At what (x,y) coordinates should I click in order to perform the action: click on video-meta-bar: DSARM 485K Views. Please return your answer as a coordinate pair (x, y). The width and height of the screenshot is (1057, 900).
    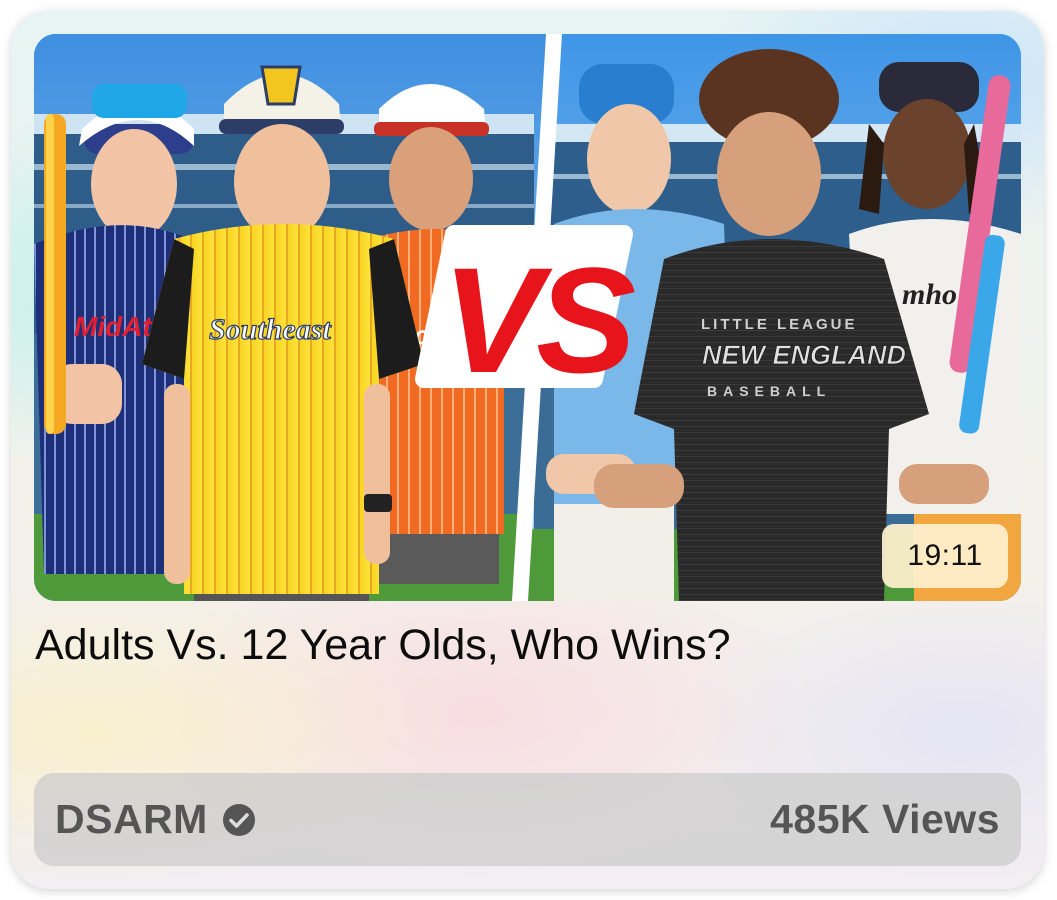
    Looking at the image, I should click on (527, 819).